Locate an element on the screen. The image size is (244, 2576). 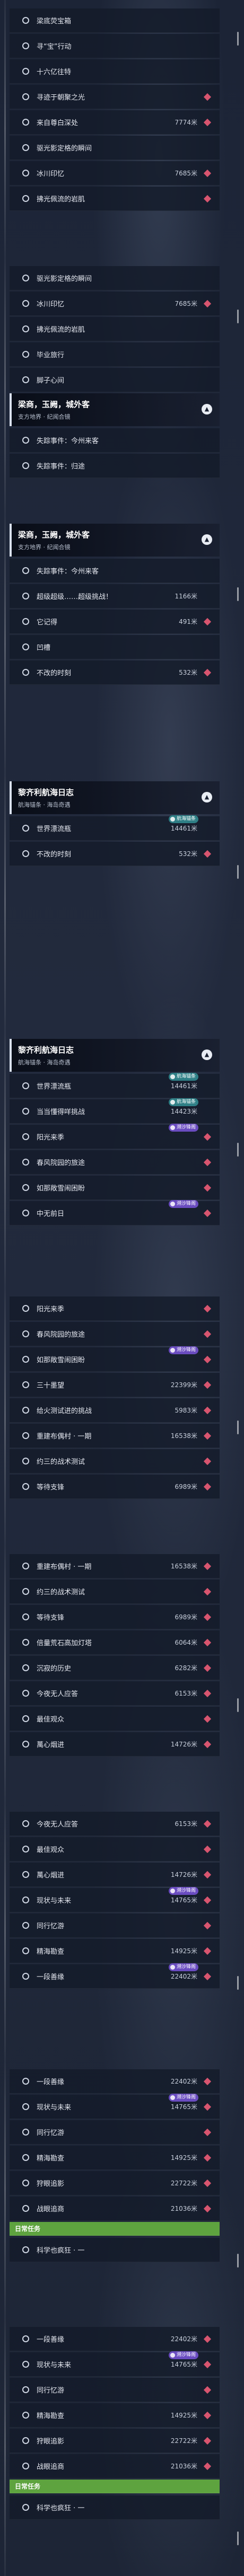
quest-row: 它记得 491米 is located at coordinates (115, 622).